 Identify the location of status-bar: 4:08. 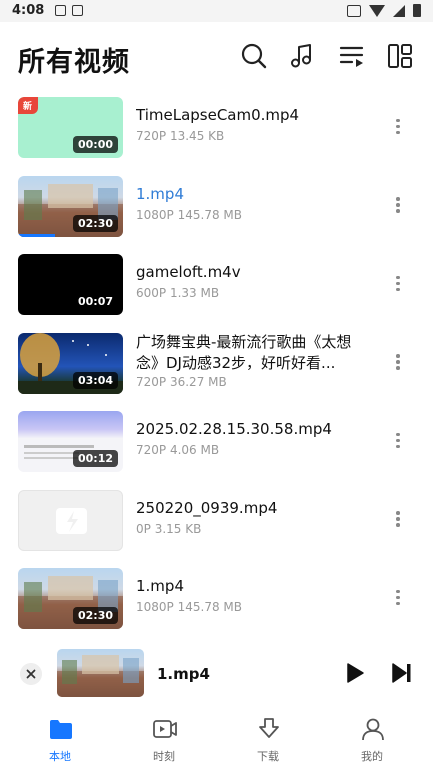
(216, 11).